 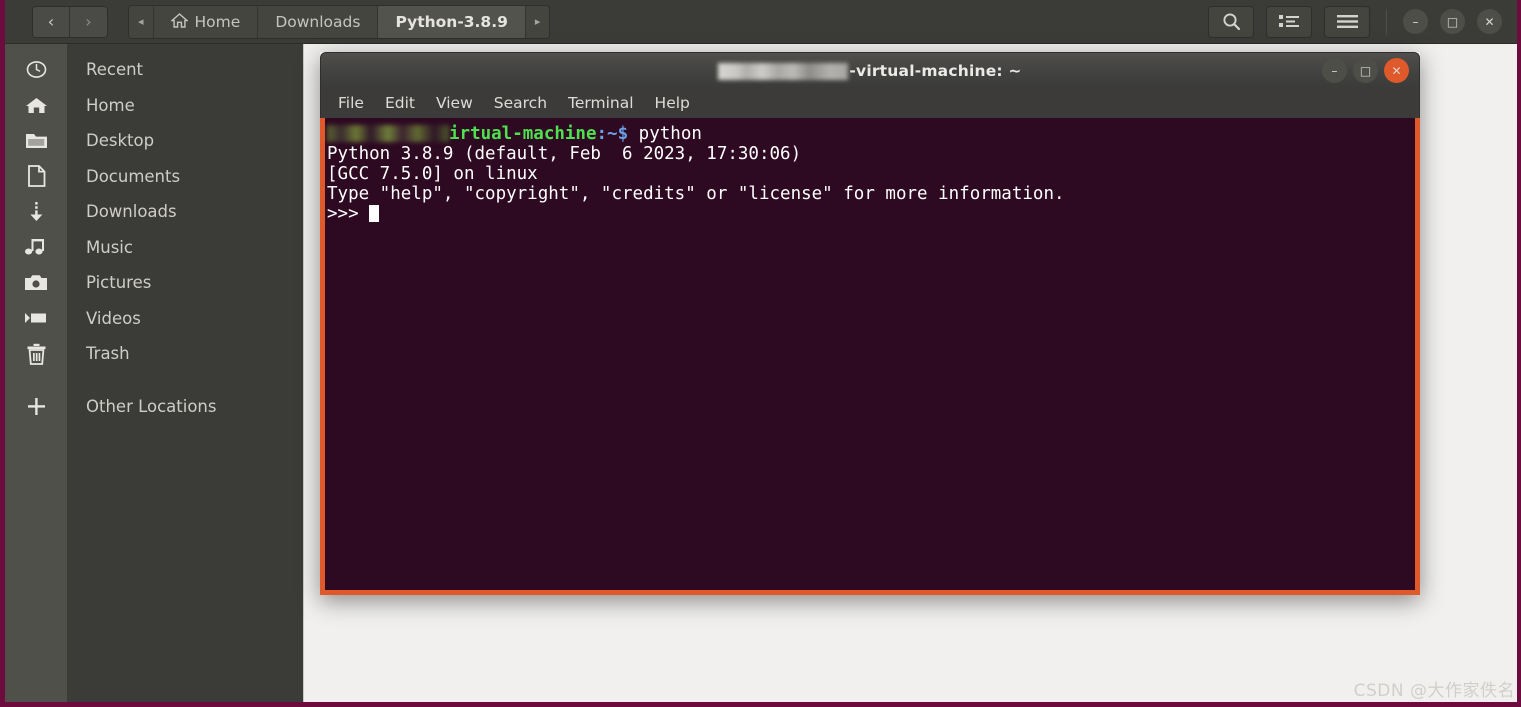 I want to click on sidebar-label-music: Music, so click(x=109, y=247).